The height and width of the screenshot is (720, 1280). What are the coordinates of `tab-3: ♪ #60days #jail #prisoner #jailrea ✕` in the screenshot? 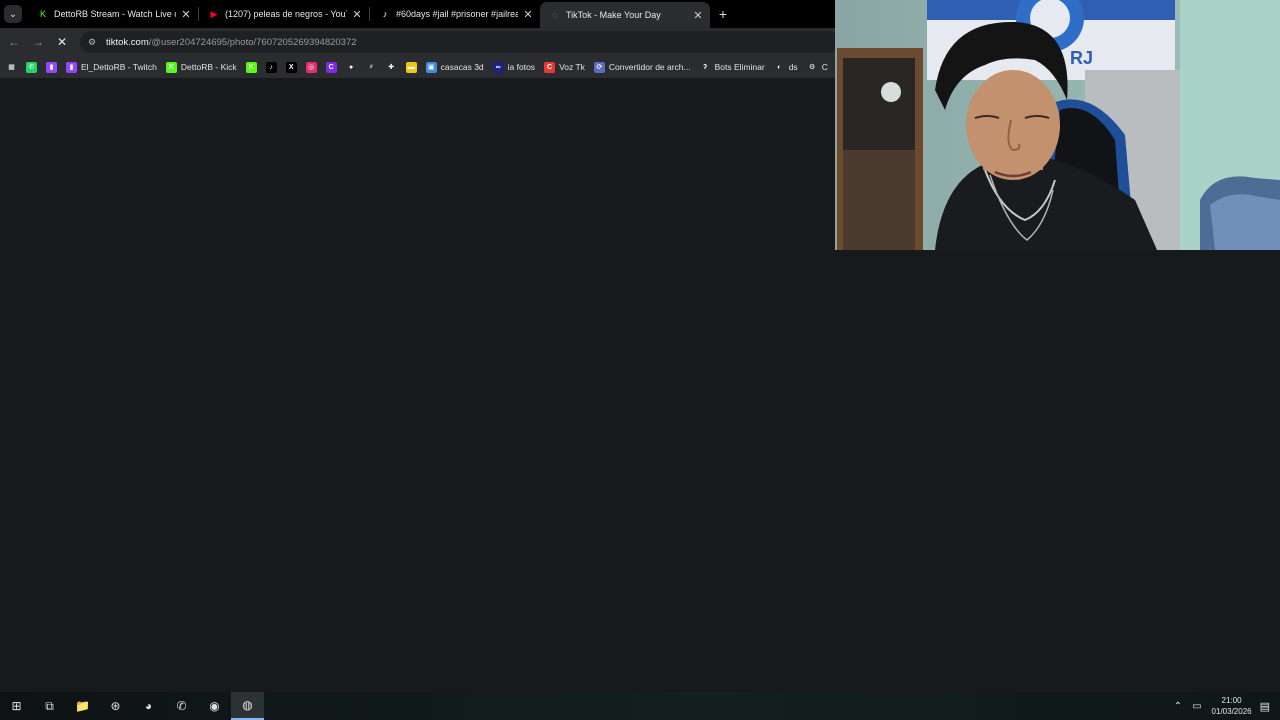 It's located at (455, 14).